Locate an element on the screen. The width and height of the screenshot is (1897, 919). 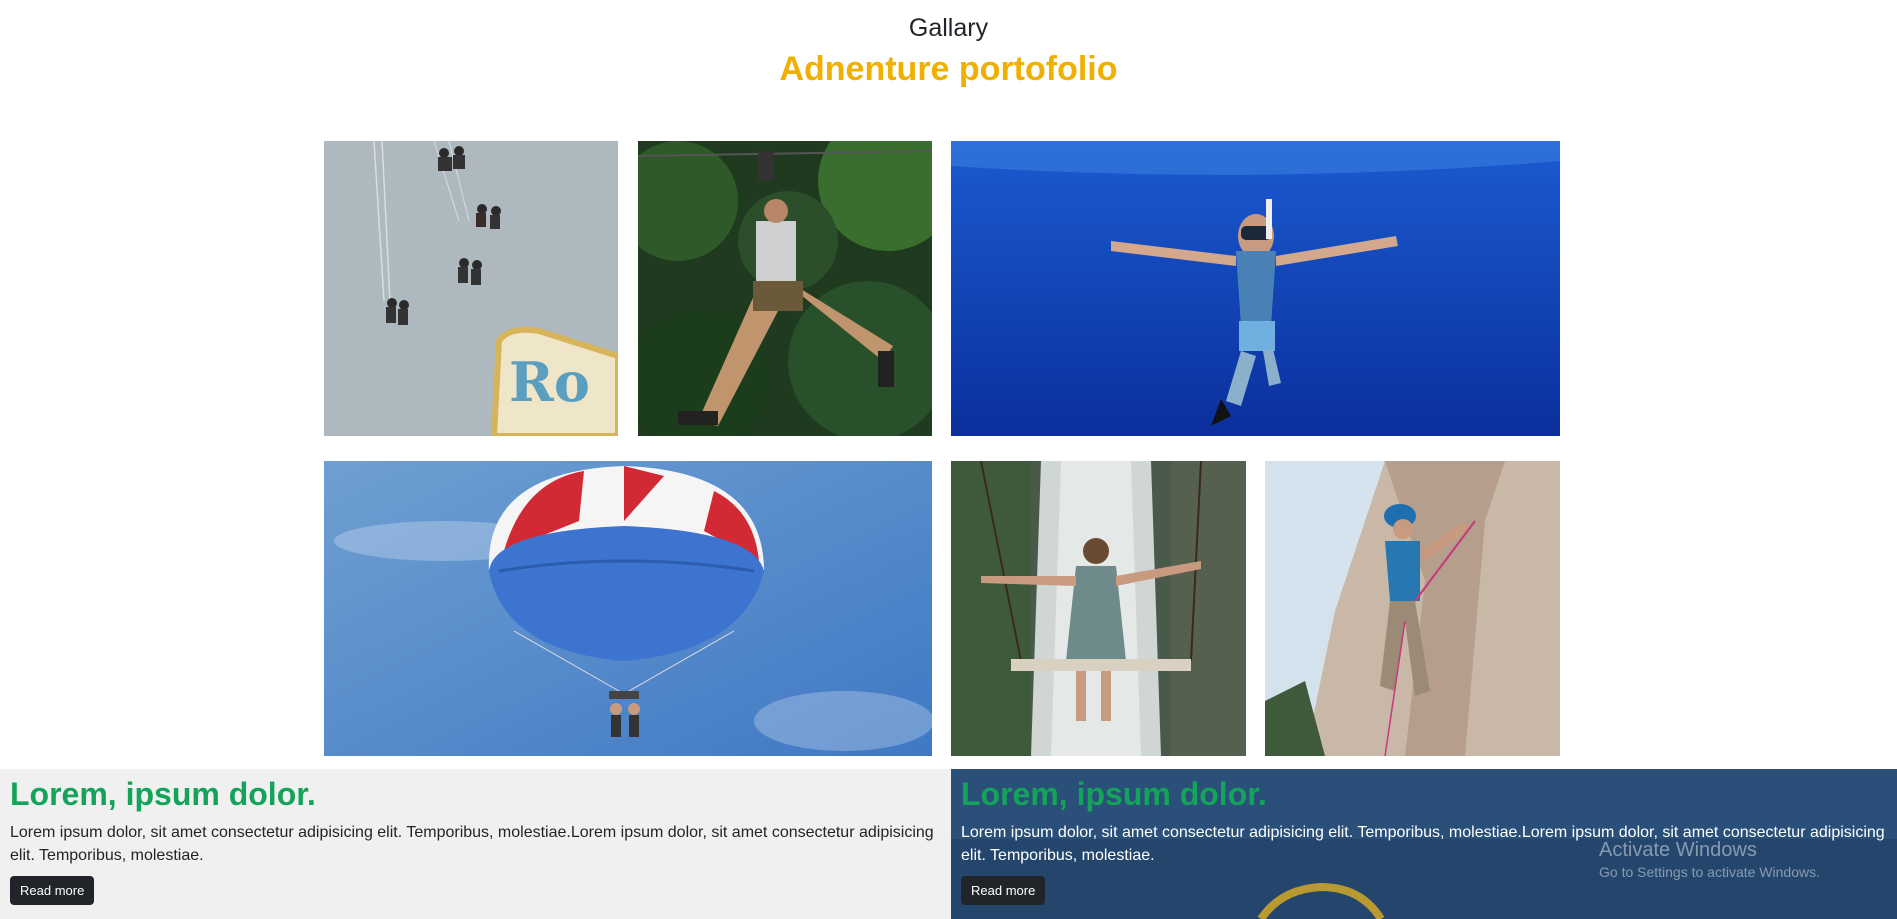
svg-text: Ro is located at coordinates (549, 382).